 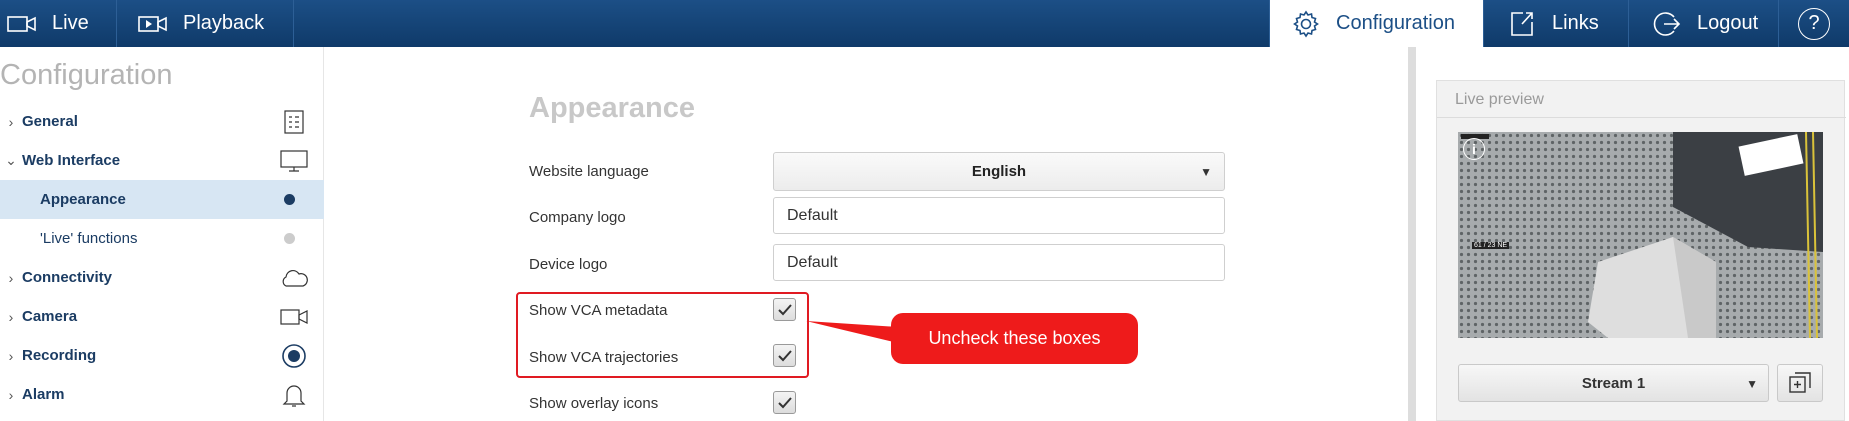 I want to click on logout-icon, so click(x=1667, y=24).